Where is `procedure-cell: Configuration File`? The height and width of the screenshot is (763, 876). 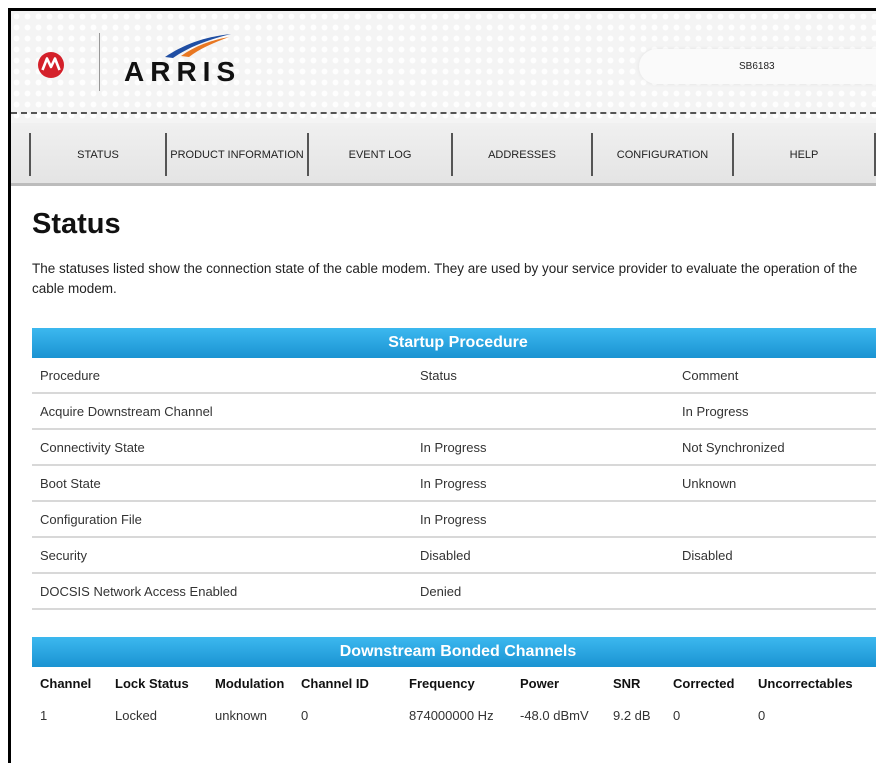
procedure-cell: Configuration File is located at coordinates (222, 519).